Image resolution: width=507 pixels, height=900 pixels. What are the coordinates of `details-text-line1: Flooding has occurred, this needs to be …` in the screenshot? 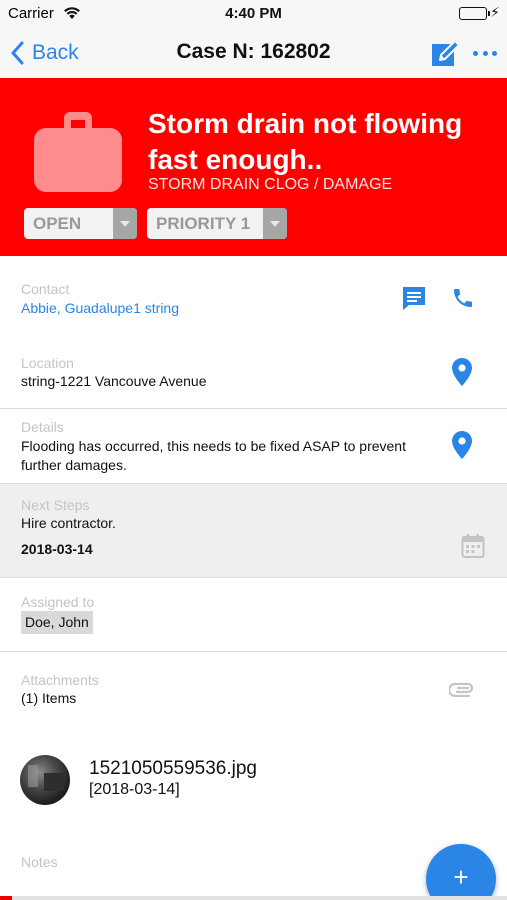 It's located at (213, 446).